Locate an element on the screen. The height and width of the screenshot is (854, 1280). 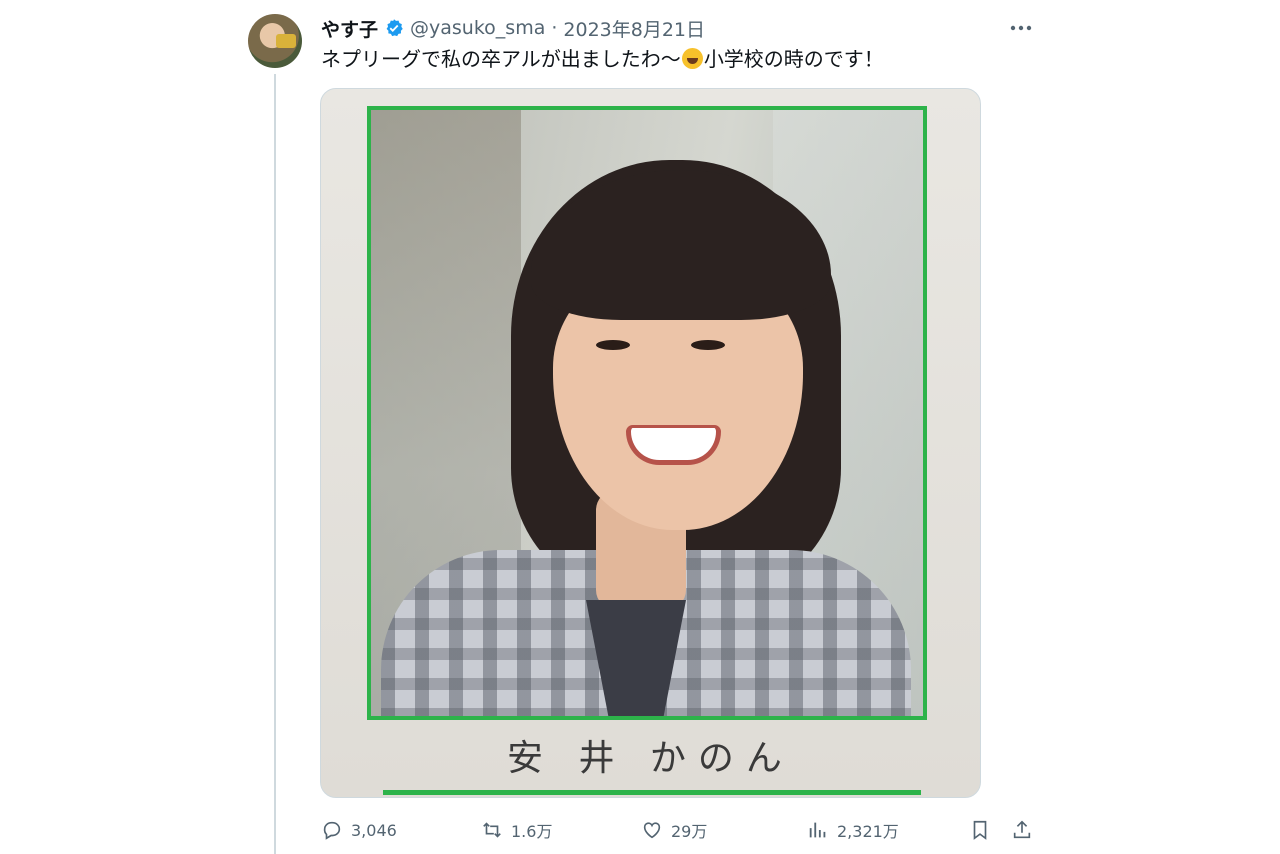
retweet-count: 1.6万 is located at coordinates (532, 831).